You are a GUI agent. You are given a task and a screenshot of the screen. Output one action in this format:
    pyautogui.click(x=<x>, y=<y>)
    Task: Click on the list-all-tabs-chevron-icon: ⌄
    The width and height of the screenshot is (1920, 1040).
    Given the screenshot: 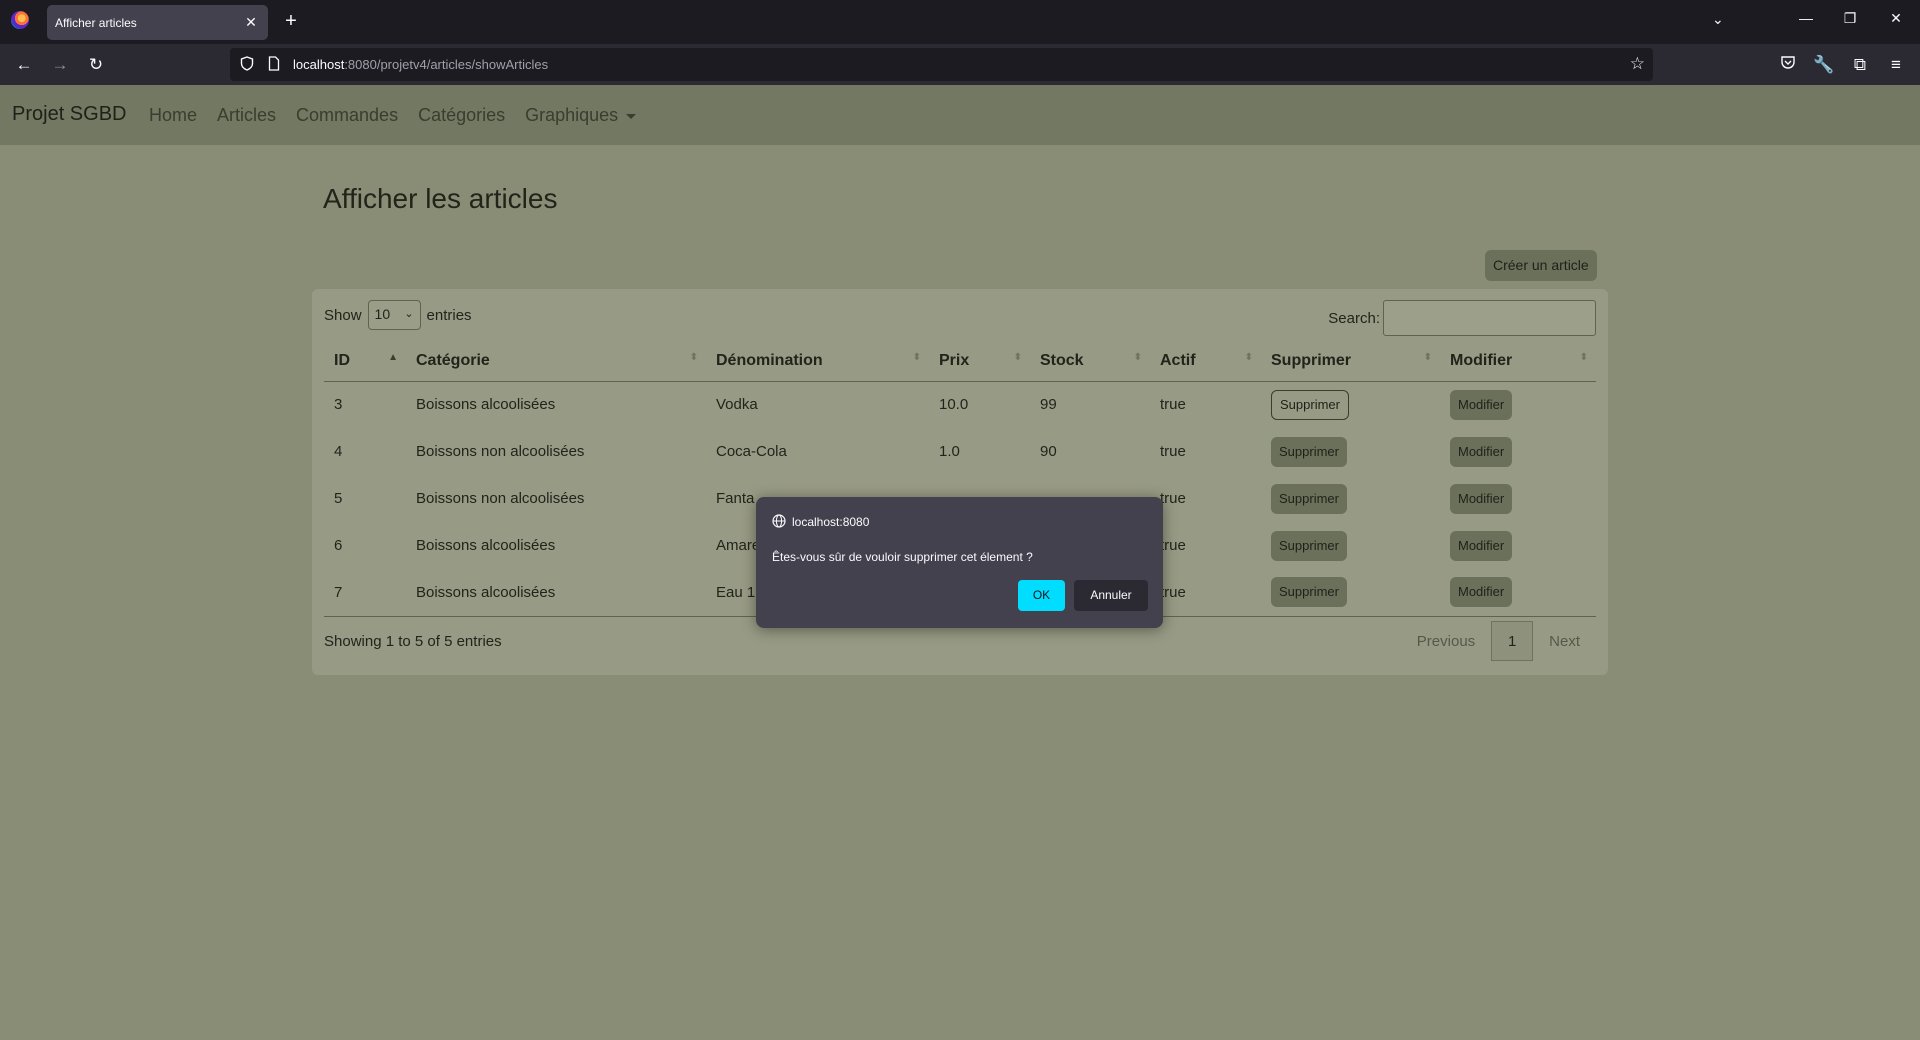 What is the action you would take?
    pyautogui.click(x=1718, y=19)
    